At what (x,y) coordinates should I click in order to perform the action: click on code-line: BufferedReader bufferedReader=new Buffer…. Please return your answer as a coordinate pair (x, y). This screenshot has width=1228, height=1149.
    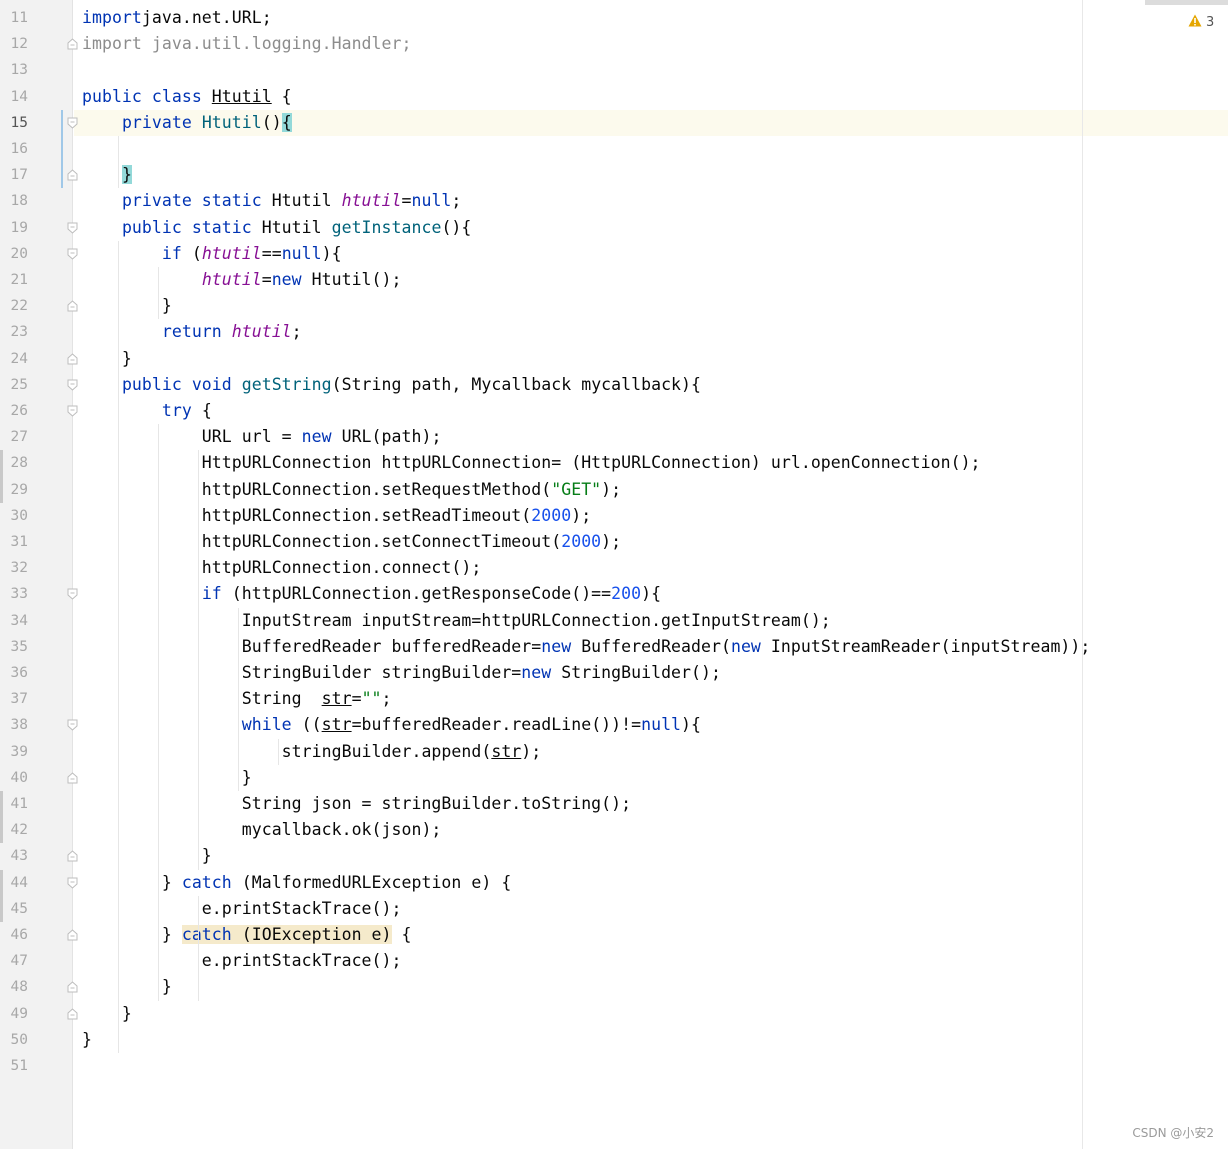
    Looking at the image, I should click on (586, 647).